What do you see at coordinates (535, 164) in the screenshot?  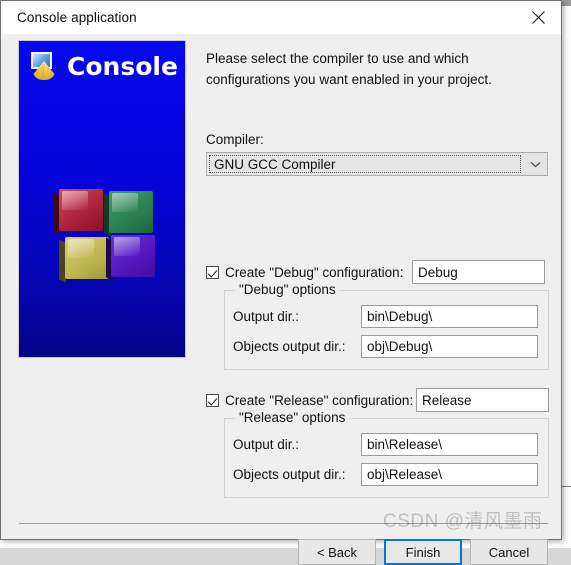 I see `chevron-down-icon` at bounding box center [535, 164].